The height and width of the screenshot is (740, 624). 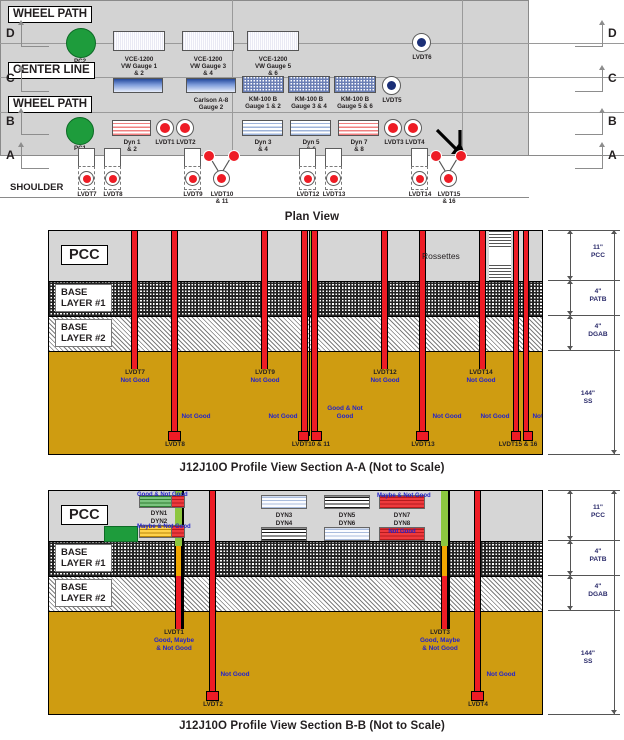 I want to click on sensor-pc1, so click(x=80, y=131).